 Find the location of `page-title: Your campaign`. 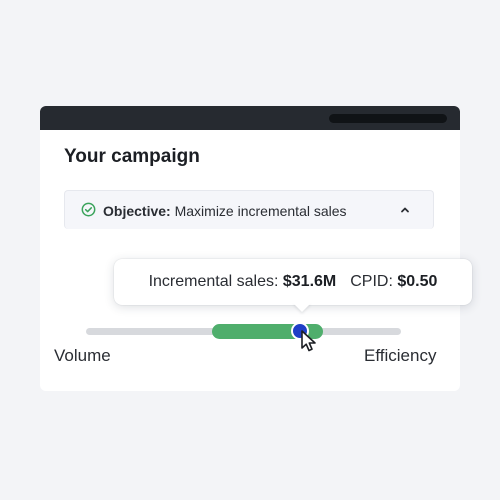

page-title: Your campaign is located at coordinates (132, 156).